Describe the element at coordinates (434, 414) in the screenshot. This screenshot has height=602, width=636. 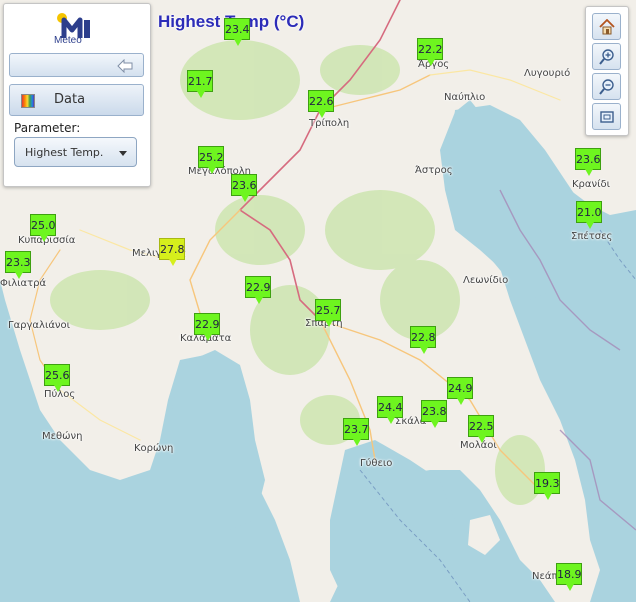
I see `station-marker: 23.8` at that location.